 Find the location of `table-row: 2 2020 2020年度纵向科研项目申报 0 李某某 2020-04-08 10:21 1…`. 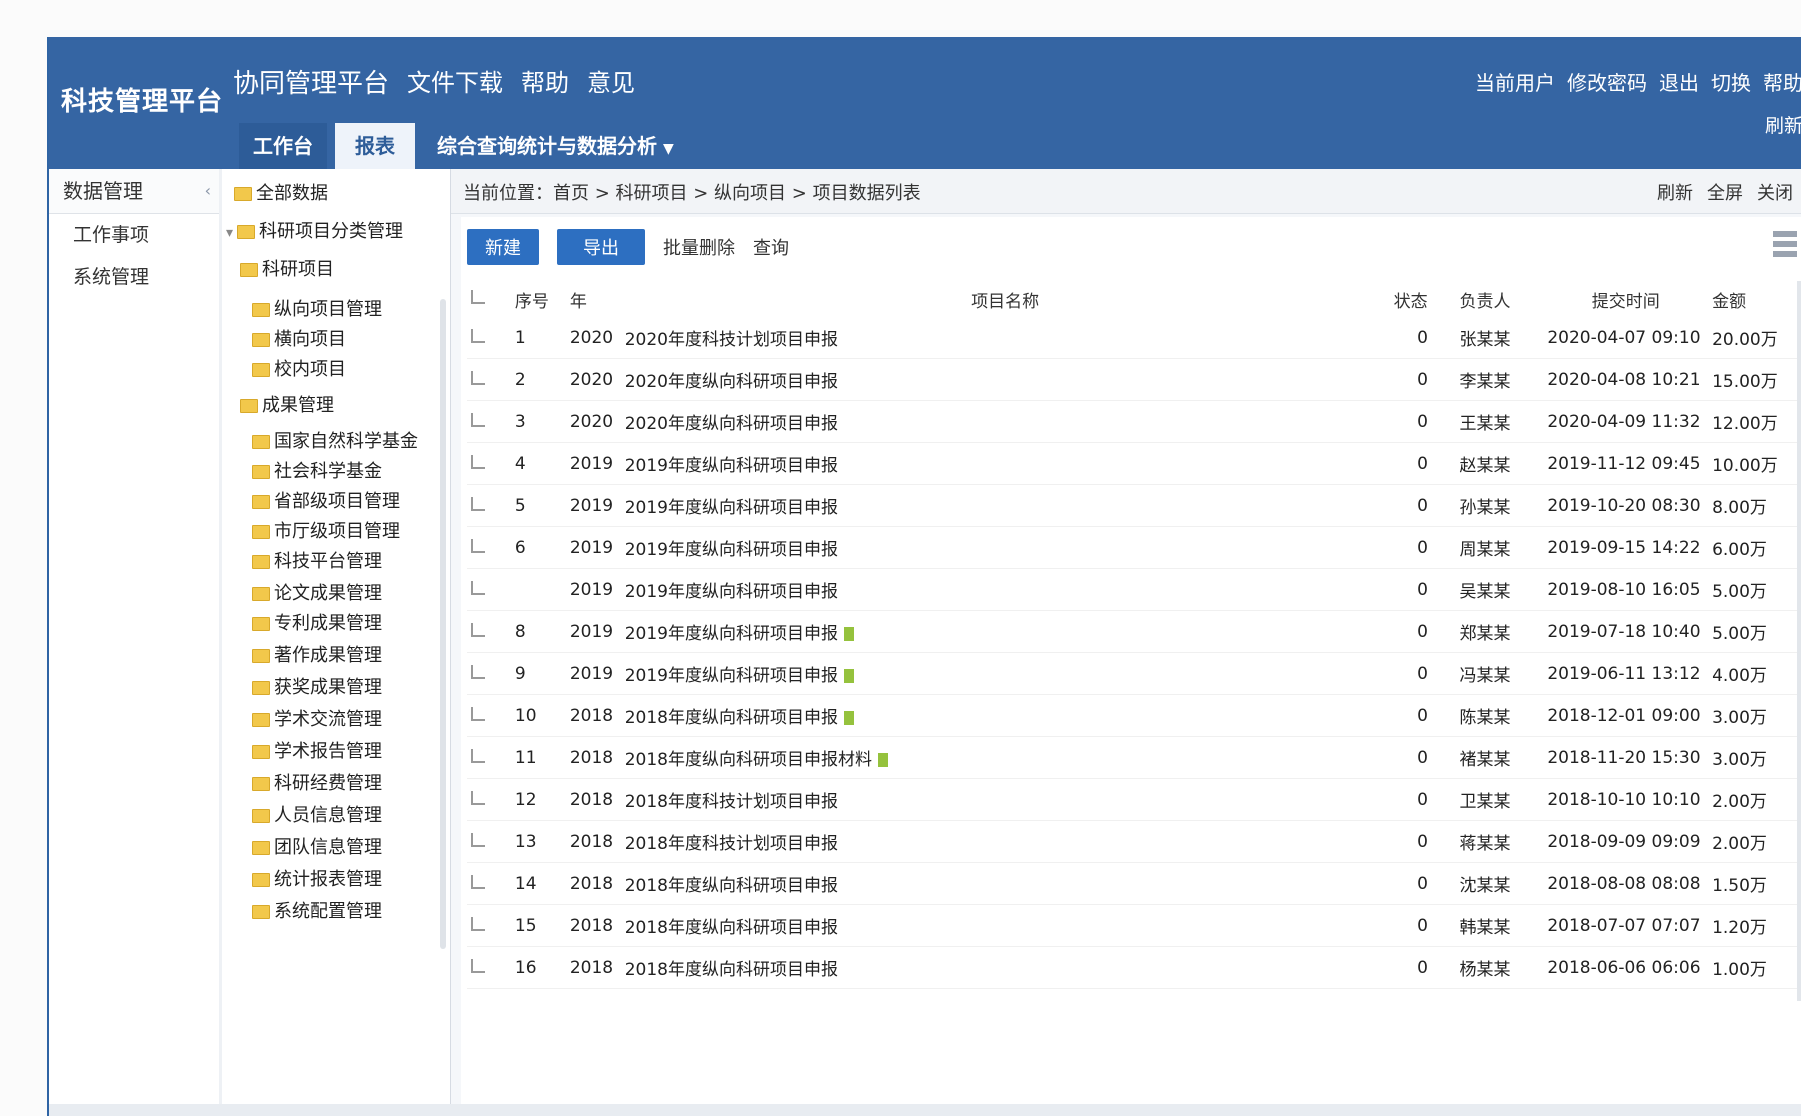

table-row: 2 2020 2020年度纵向科研项目申报 0 李某某 2020-04-08 10:21 1… is located at coordinates (1134, 379).